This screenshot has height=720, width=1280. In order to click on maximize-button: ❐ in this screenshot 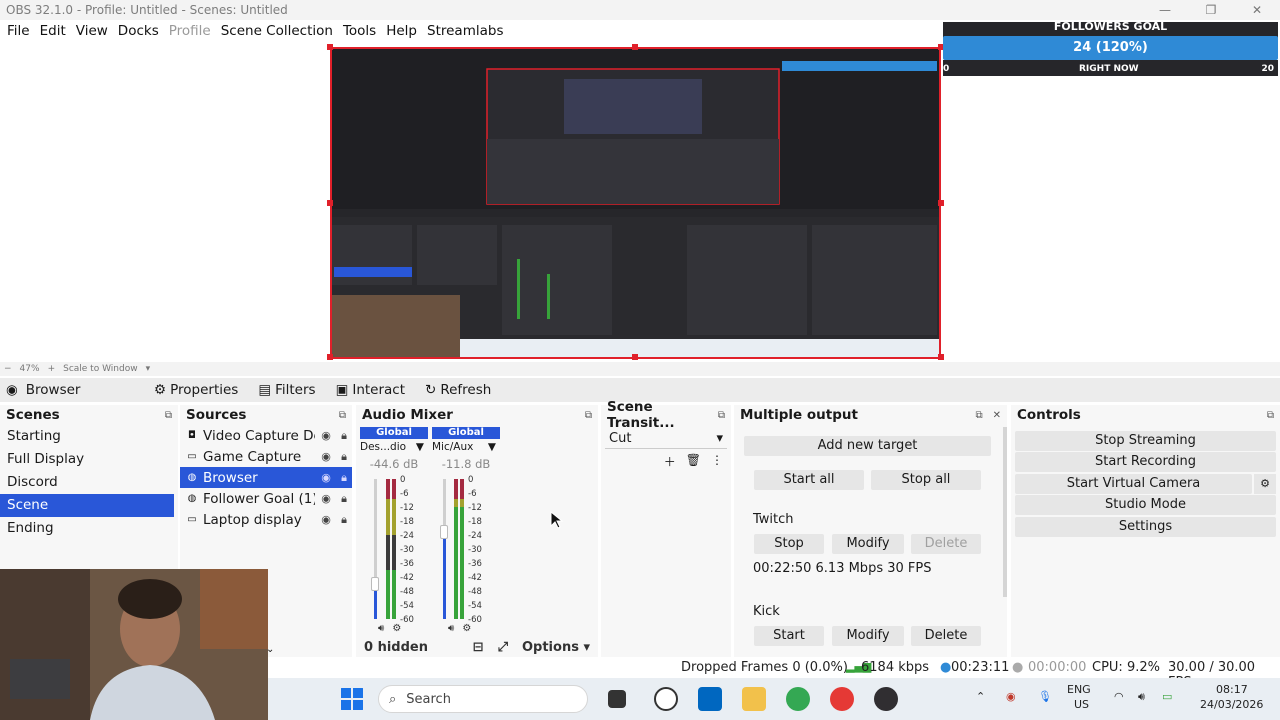, I will do `click(1211, 10)`.